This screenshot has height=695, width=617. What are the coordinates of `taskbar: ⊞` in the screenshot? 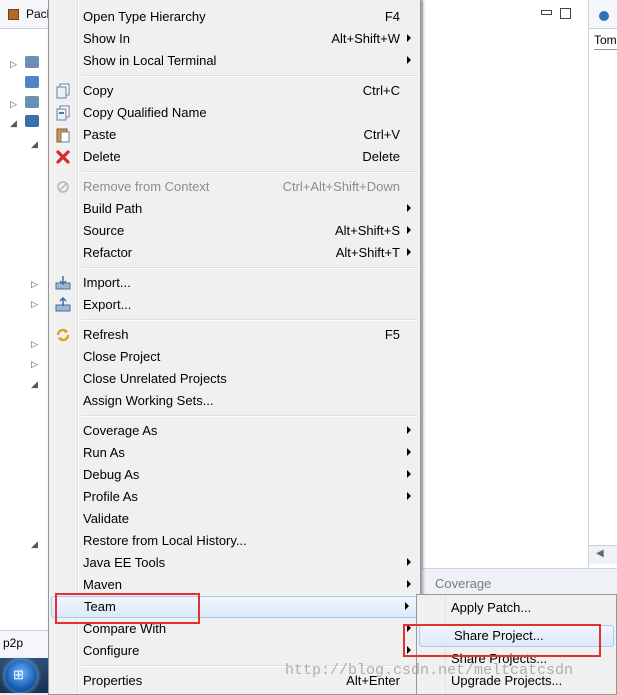 It's located at (24, 675).